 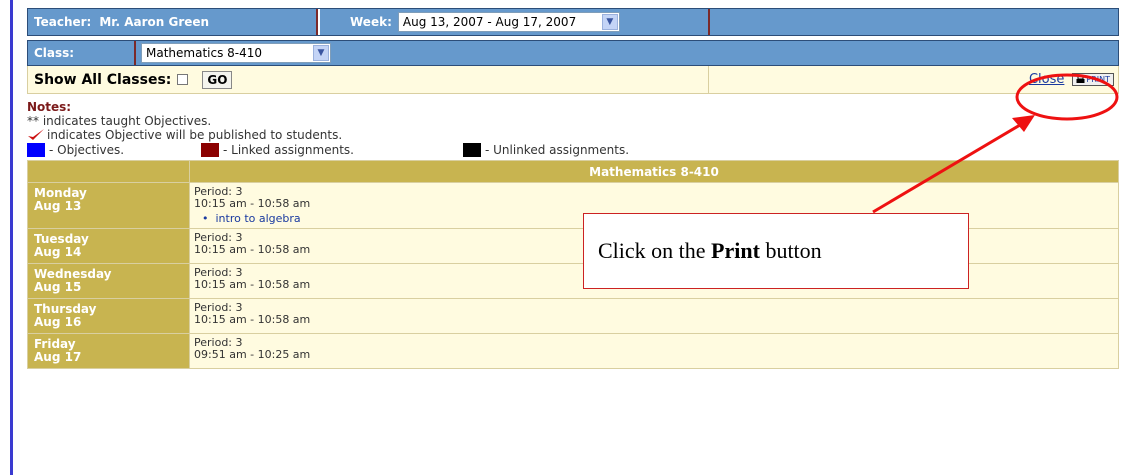 What do you see at coordinates (371, 22) in the screenshot?
I see `week-label: Week:` at bounding box center [371, 22].